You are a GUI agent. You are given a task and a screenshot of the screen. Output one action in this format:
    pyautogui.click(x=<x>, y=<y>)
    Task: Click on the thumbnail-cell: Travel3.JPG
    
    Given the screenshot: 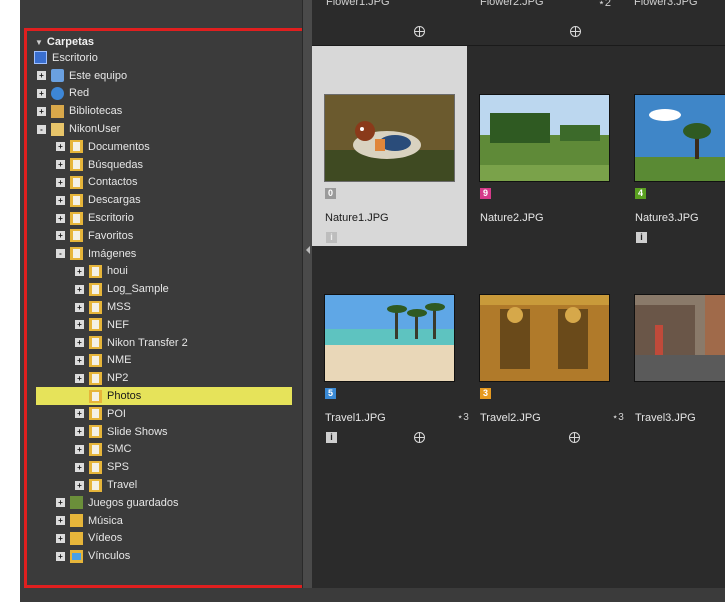 What is the action you would take?
    pyautogui.click(x=673, y=346)
    